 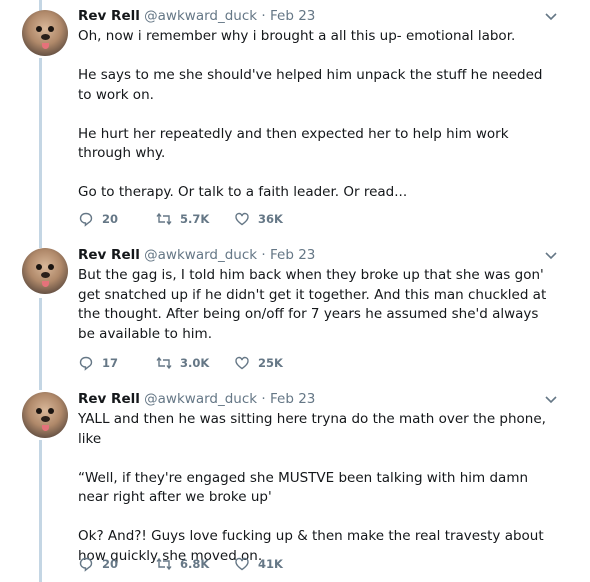 What do you see at coordinates (270, 219) in the screenshot?
I see `like-count: 36K` at bounding box center [270, 219].